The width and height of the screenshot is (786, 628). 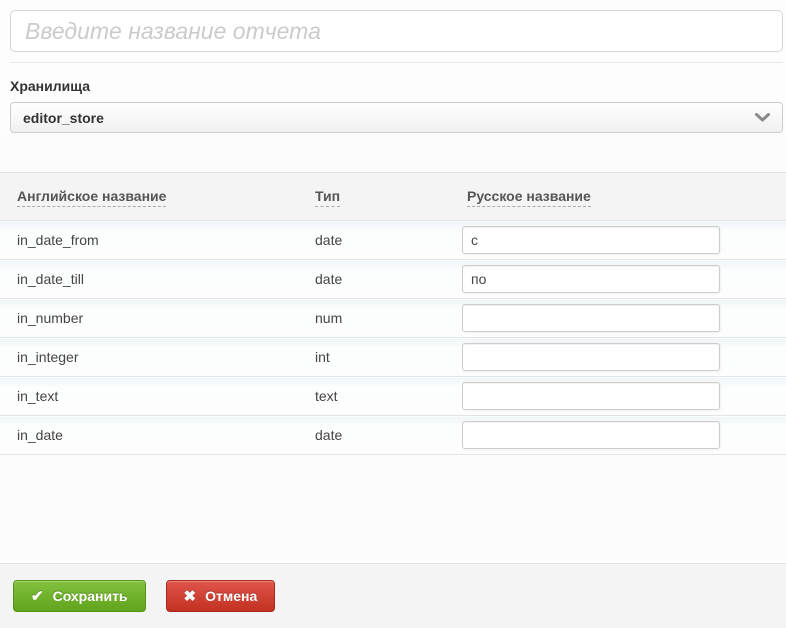 I want to click on param-type: num, so click(x=329, y=318).